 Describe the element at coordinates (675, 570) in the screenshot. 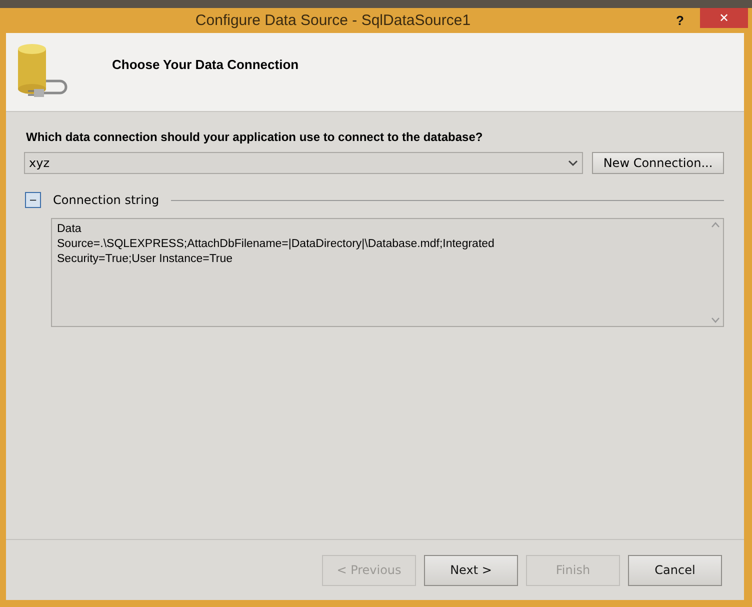

I see `wizard-button: Cancel` at that location.